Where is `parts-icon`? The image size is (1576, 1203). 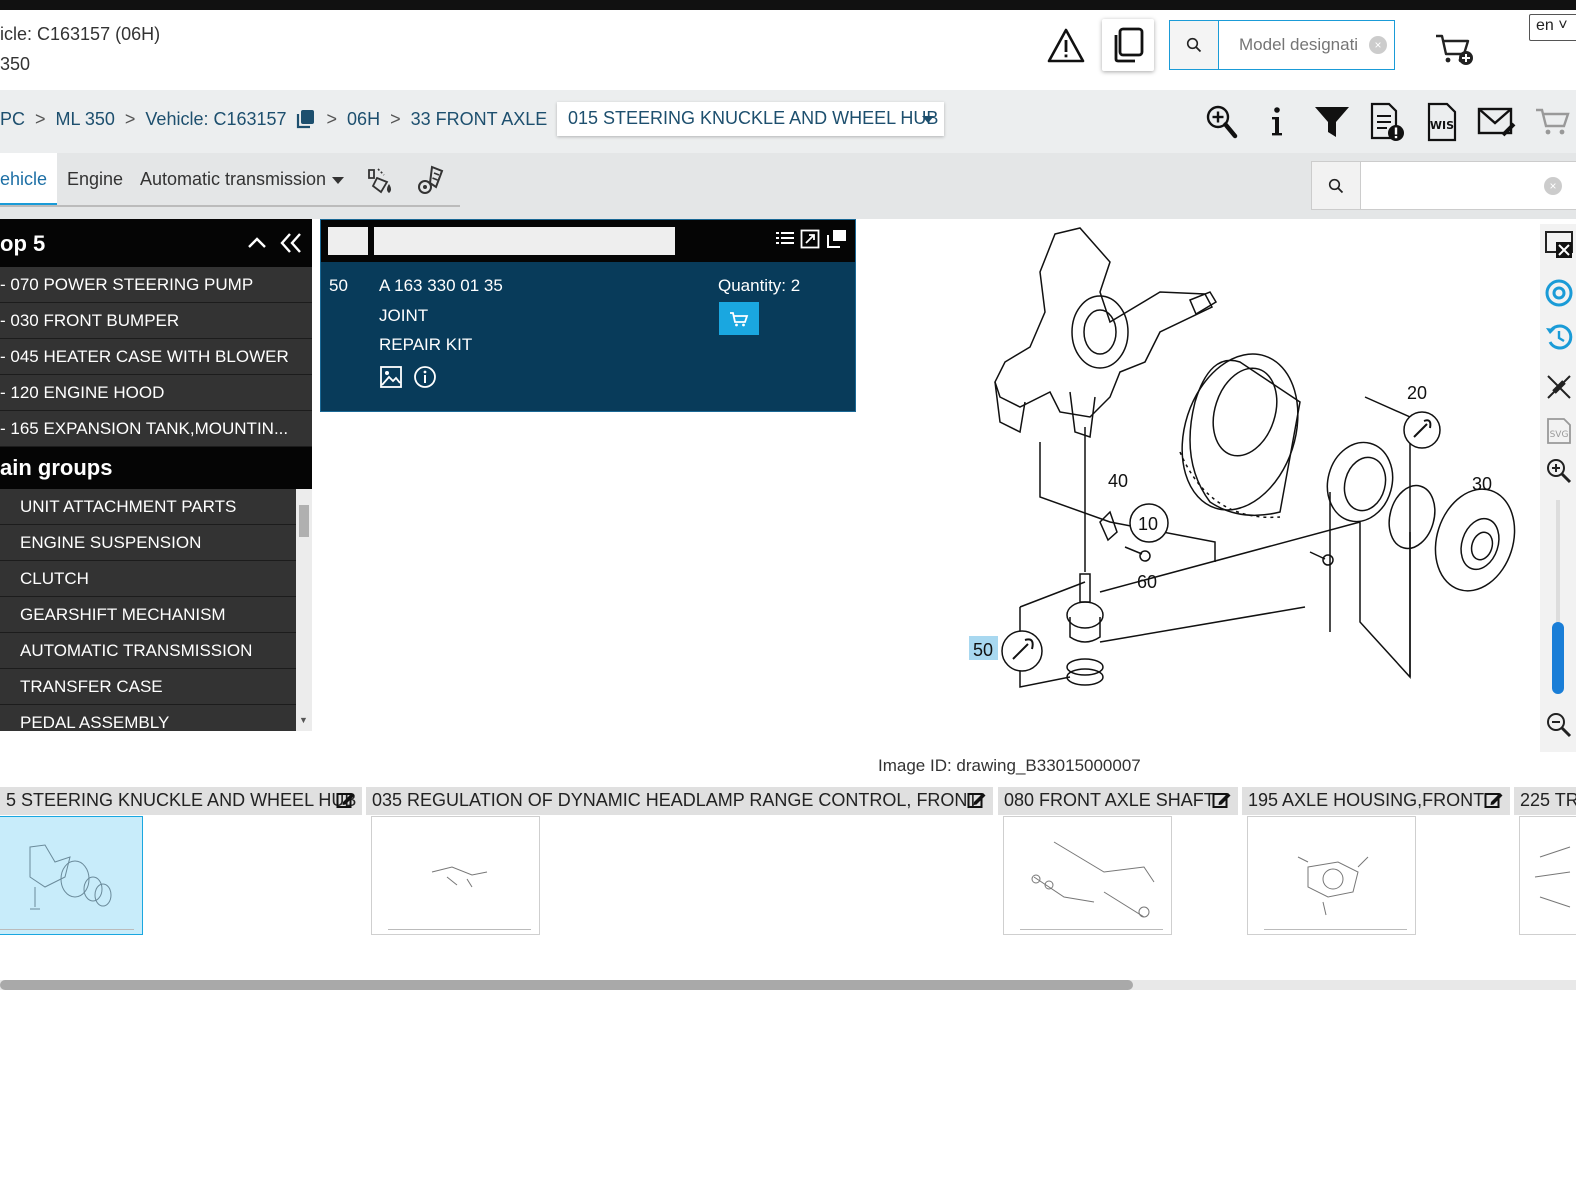
parts-icon is located at coordinates (431, 181).